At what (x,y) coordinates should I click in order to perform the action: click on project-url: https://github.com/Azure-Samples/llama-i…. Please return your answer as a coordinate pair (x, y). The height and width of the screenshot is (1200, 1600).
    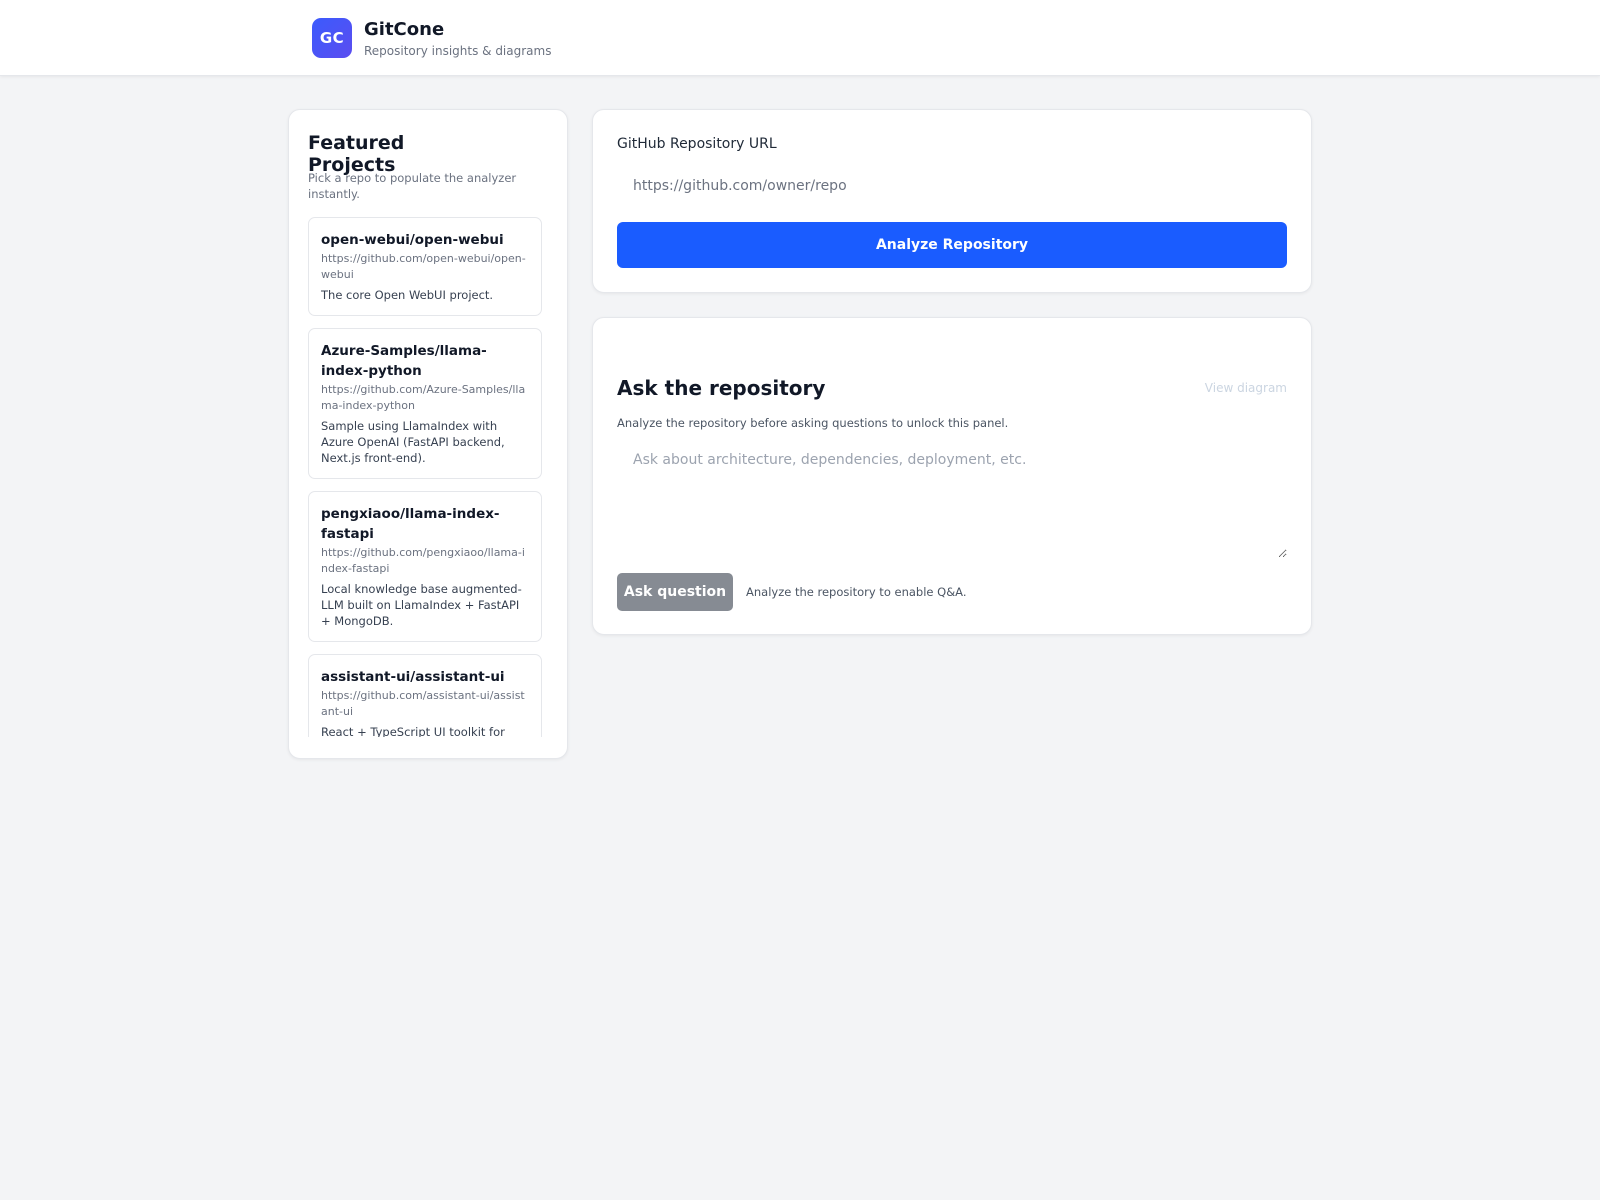
    Looking at the image, I should click on (423, 397).